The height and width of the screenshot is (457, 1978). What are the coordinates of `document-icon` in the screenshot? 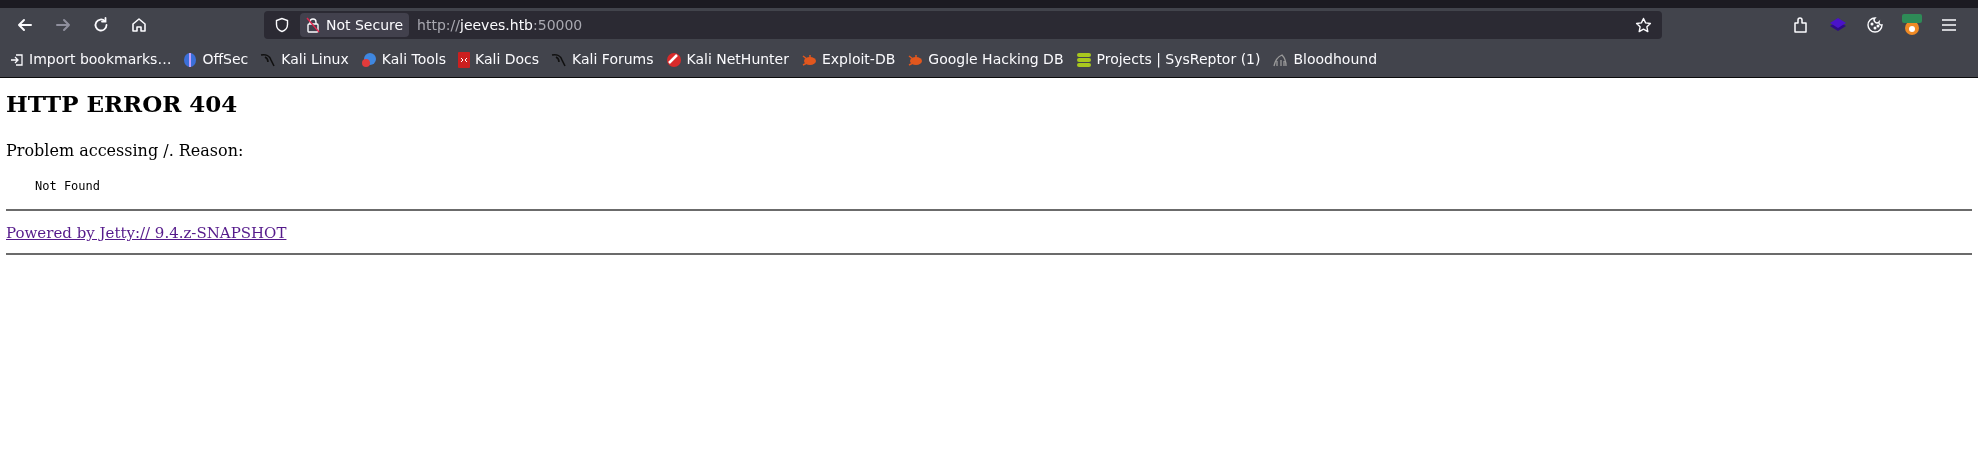 It's located at (464, 59).